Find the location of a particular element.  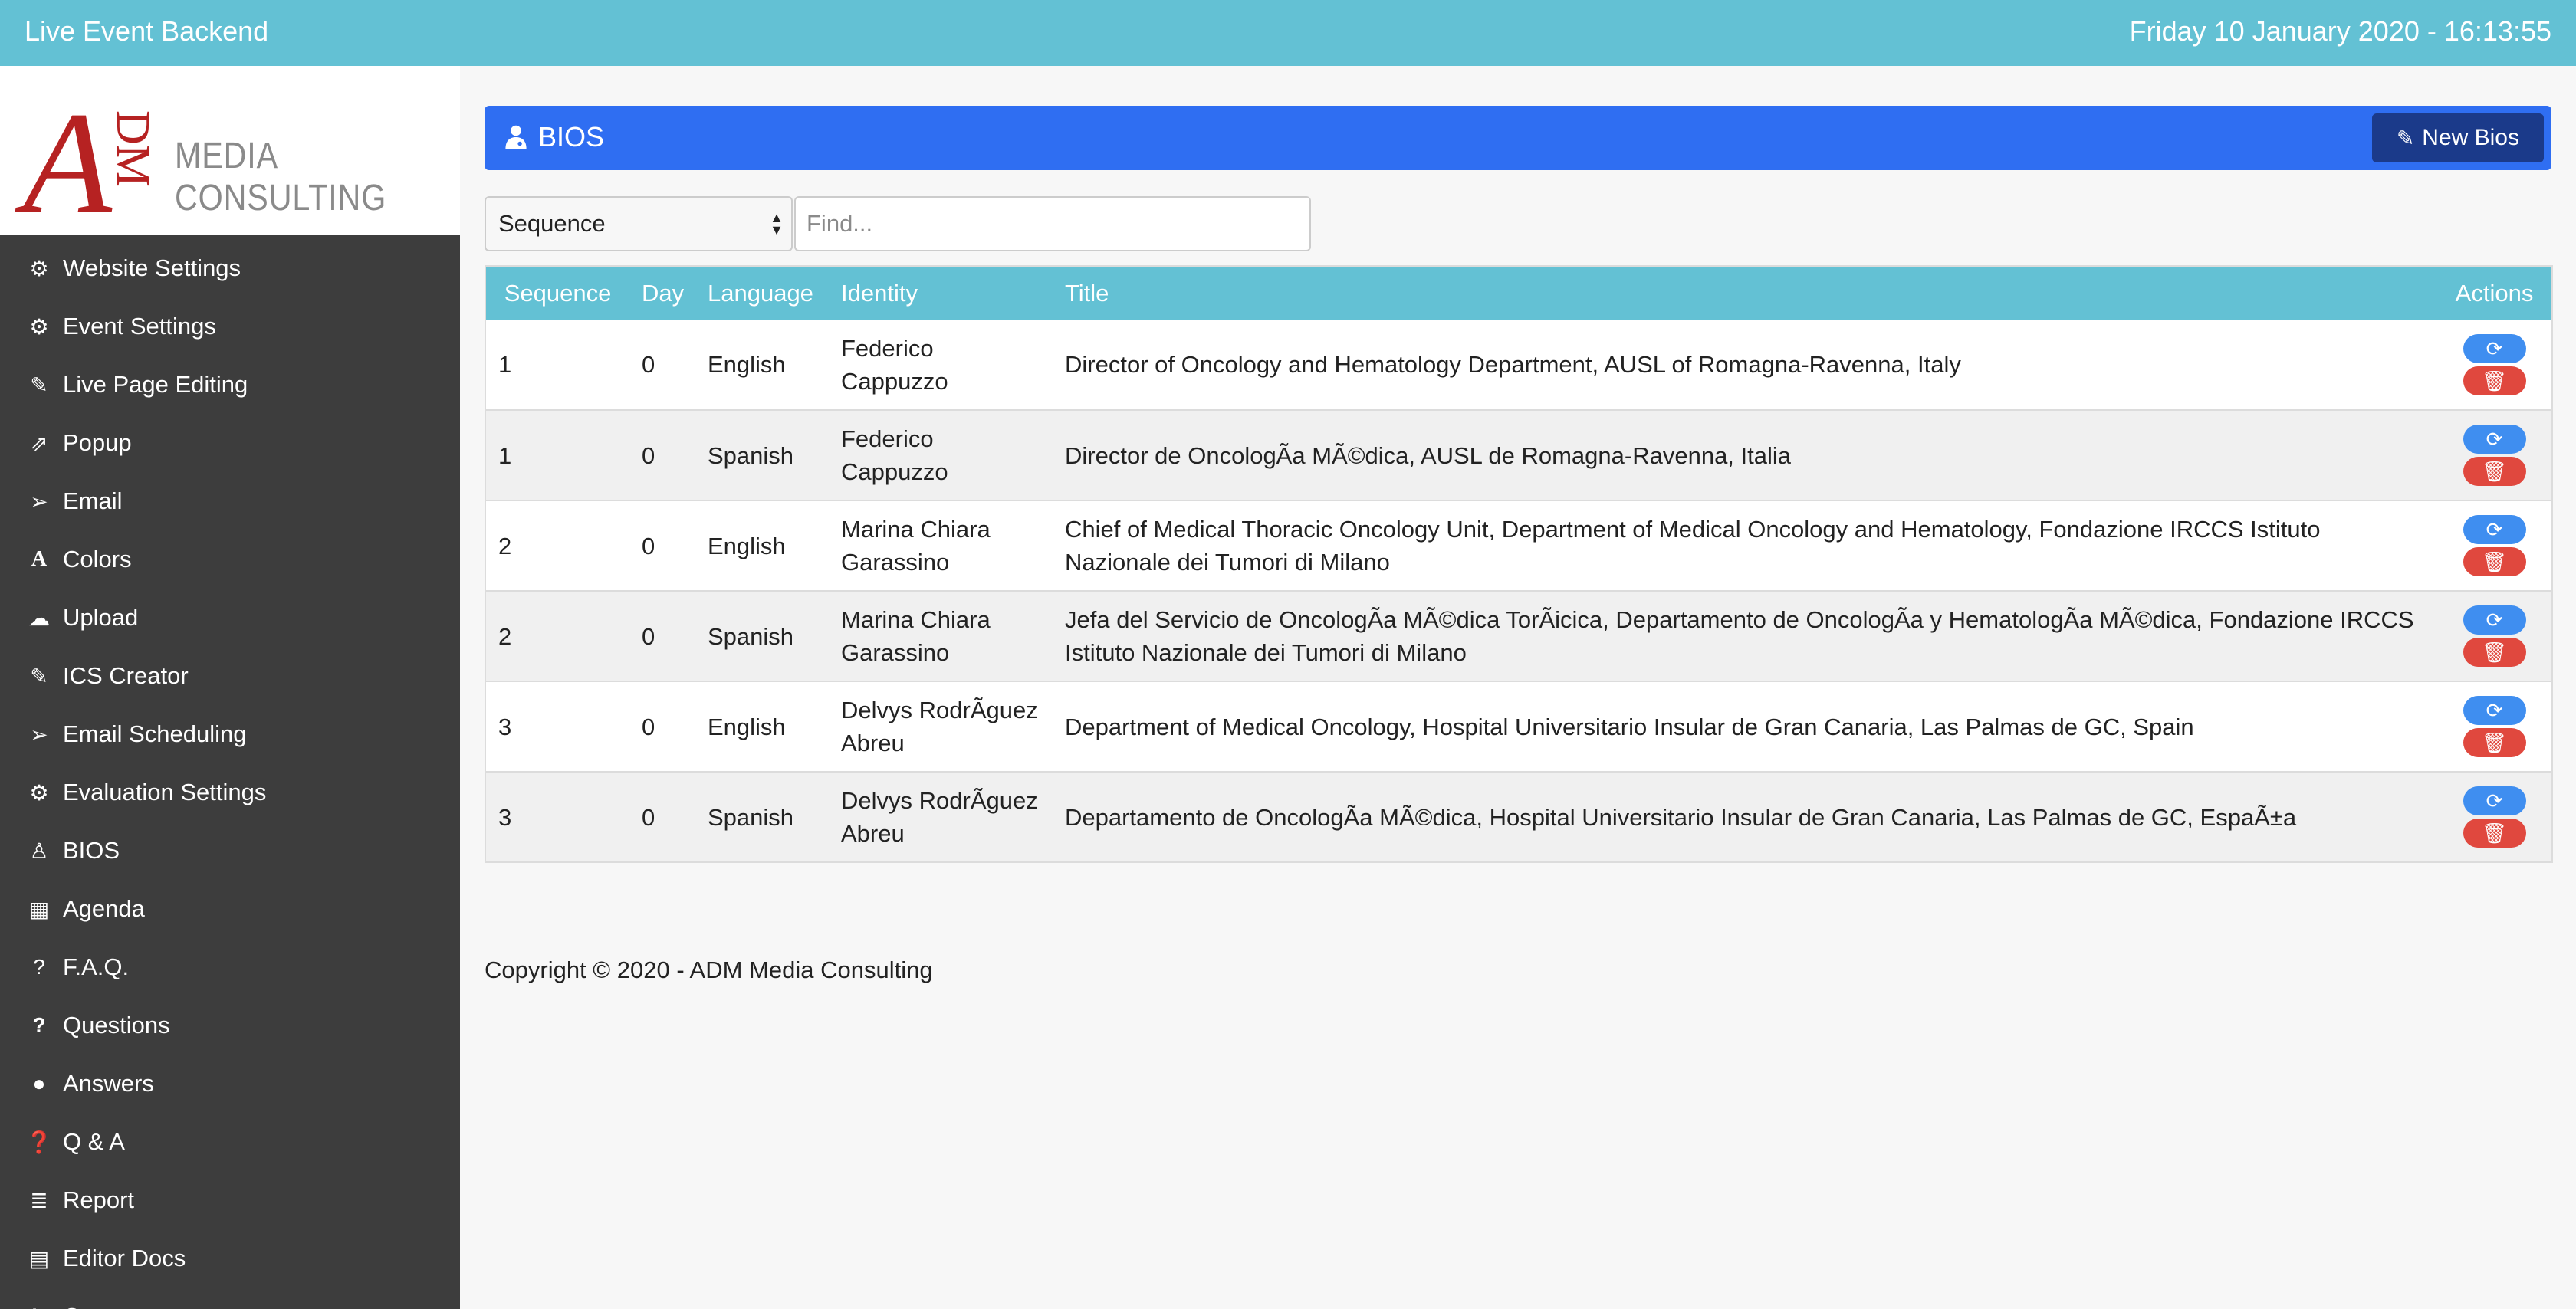

cell-identity: Federico Cappuzzo is located at coordinates (941, 455).